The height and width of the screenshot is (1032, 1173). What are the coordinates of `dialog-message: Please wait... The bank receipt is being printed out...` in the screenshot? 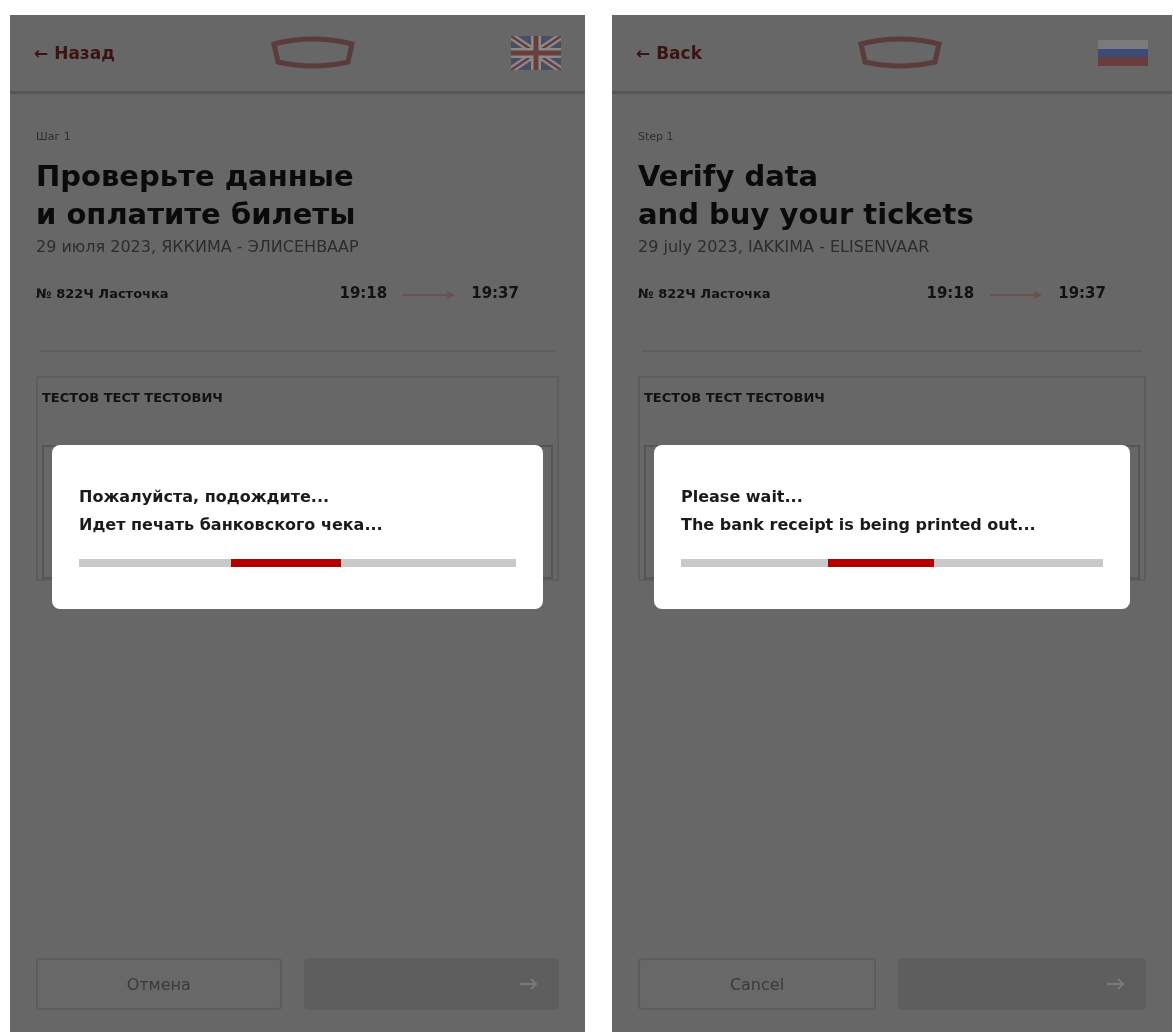 It's located at (859, 511).